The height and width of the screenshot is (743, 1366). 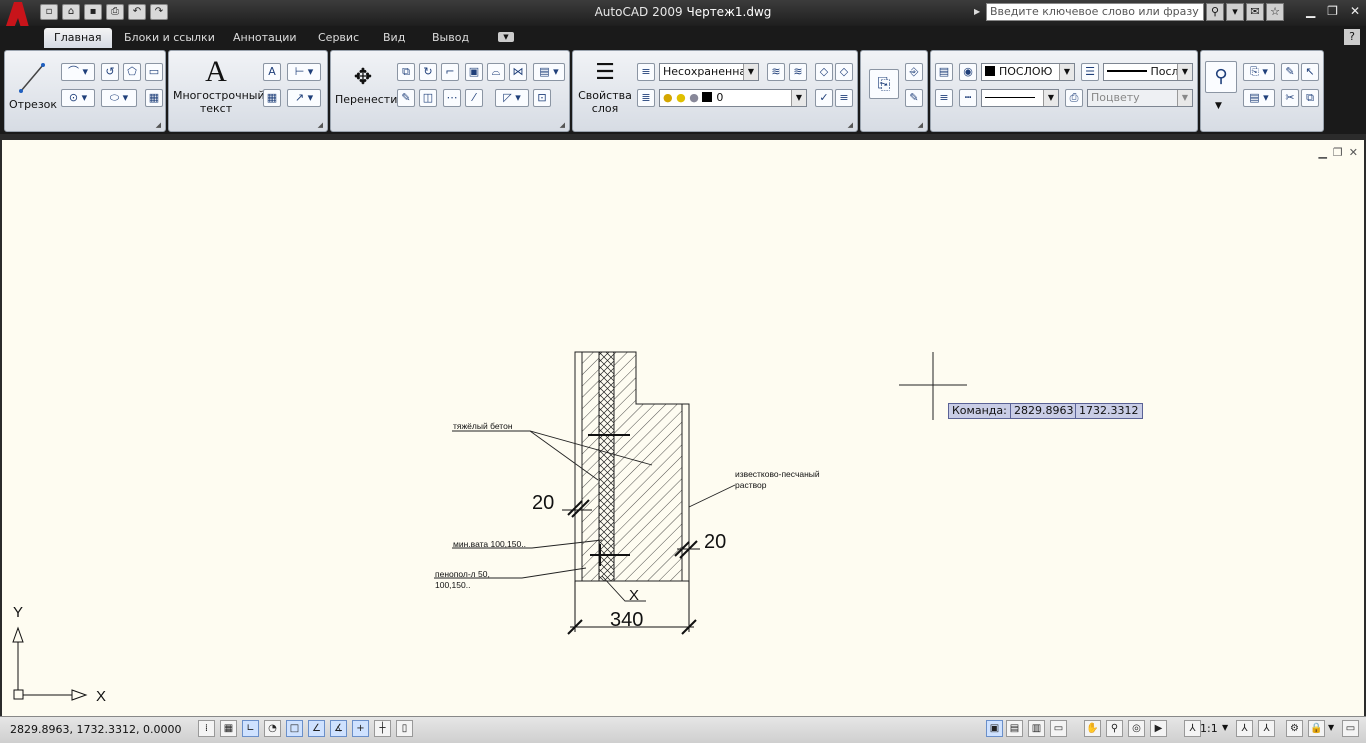 What do you see at coordinates (1259, 72) in the screenshot?
I see `paste-icon: ⎘ ▾` at bounding box center [1259, 72].